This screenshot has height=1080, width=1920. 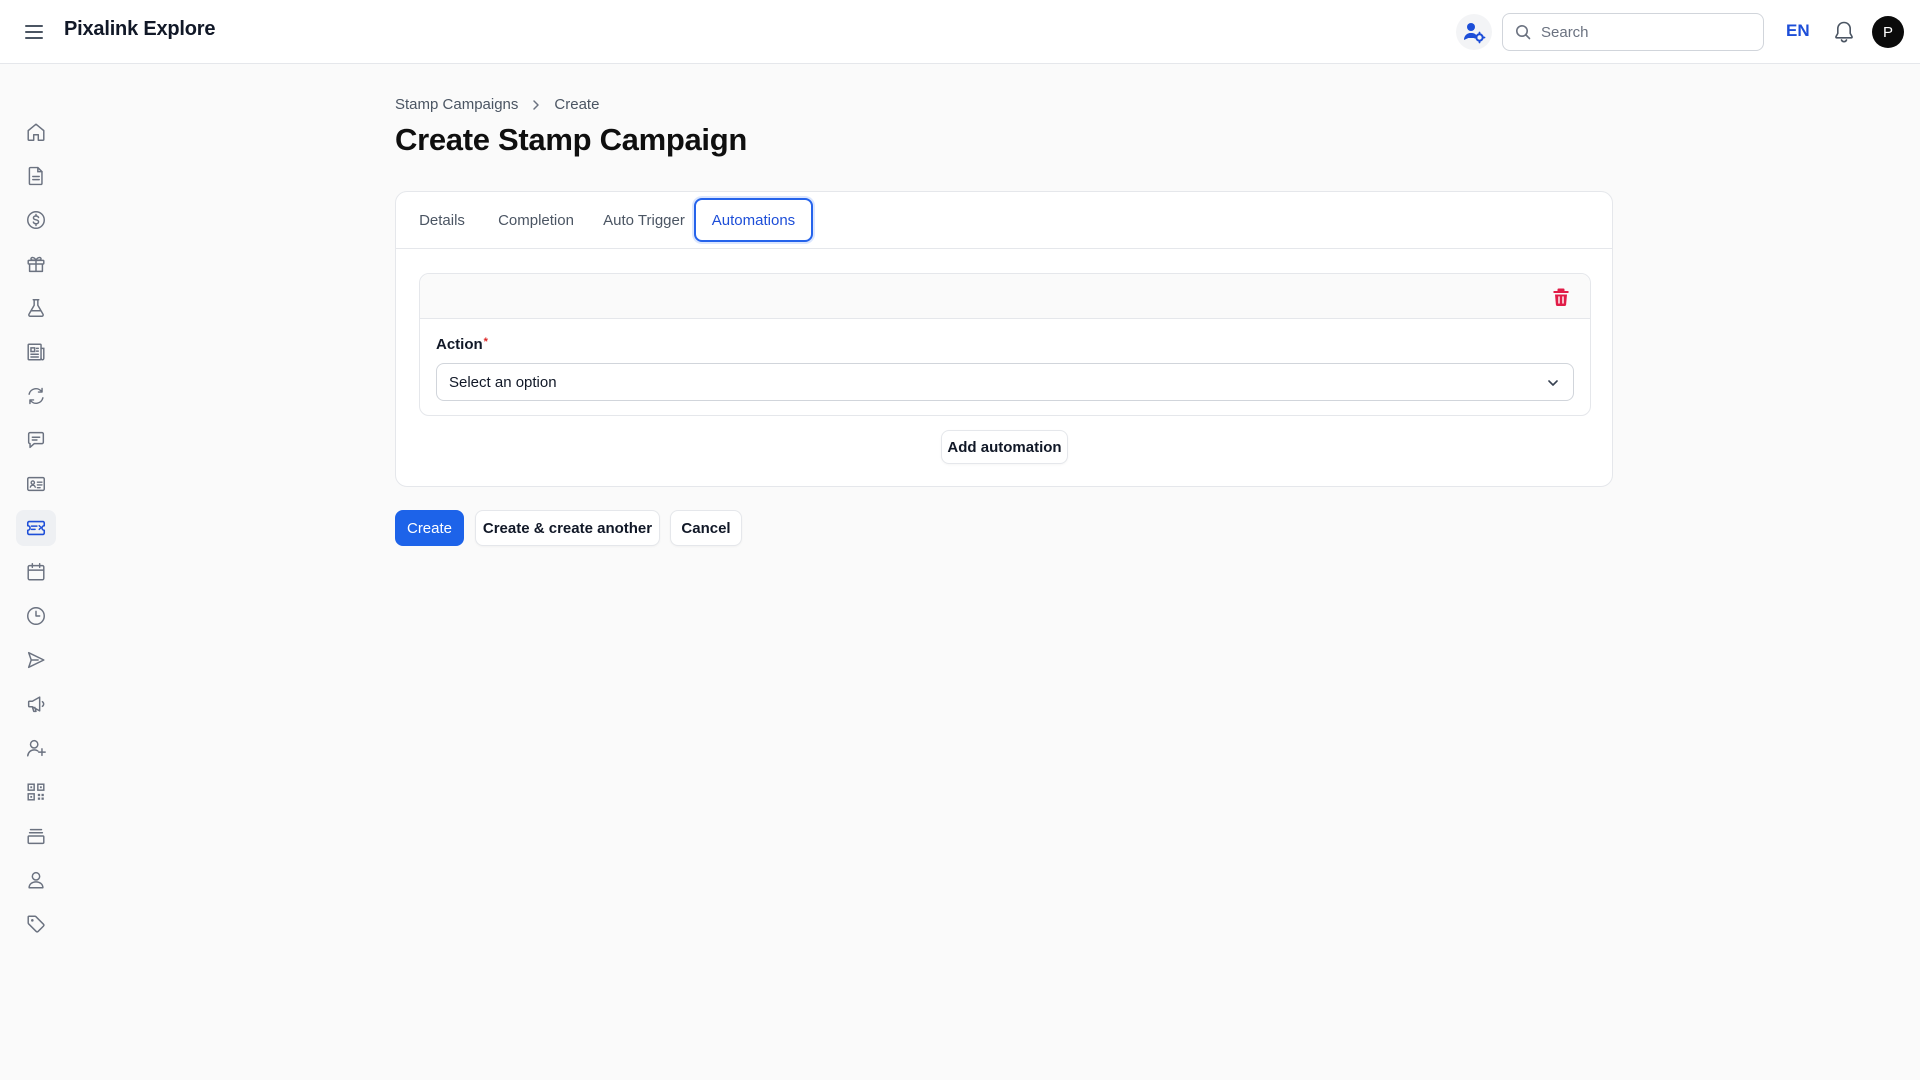 What do you see at coordinates (577, 104) in the screenshot?
I see `breadcrumb-current: Create` at bounding box center [577, 104].